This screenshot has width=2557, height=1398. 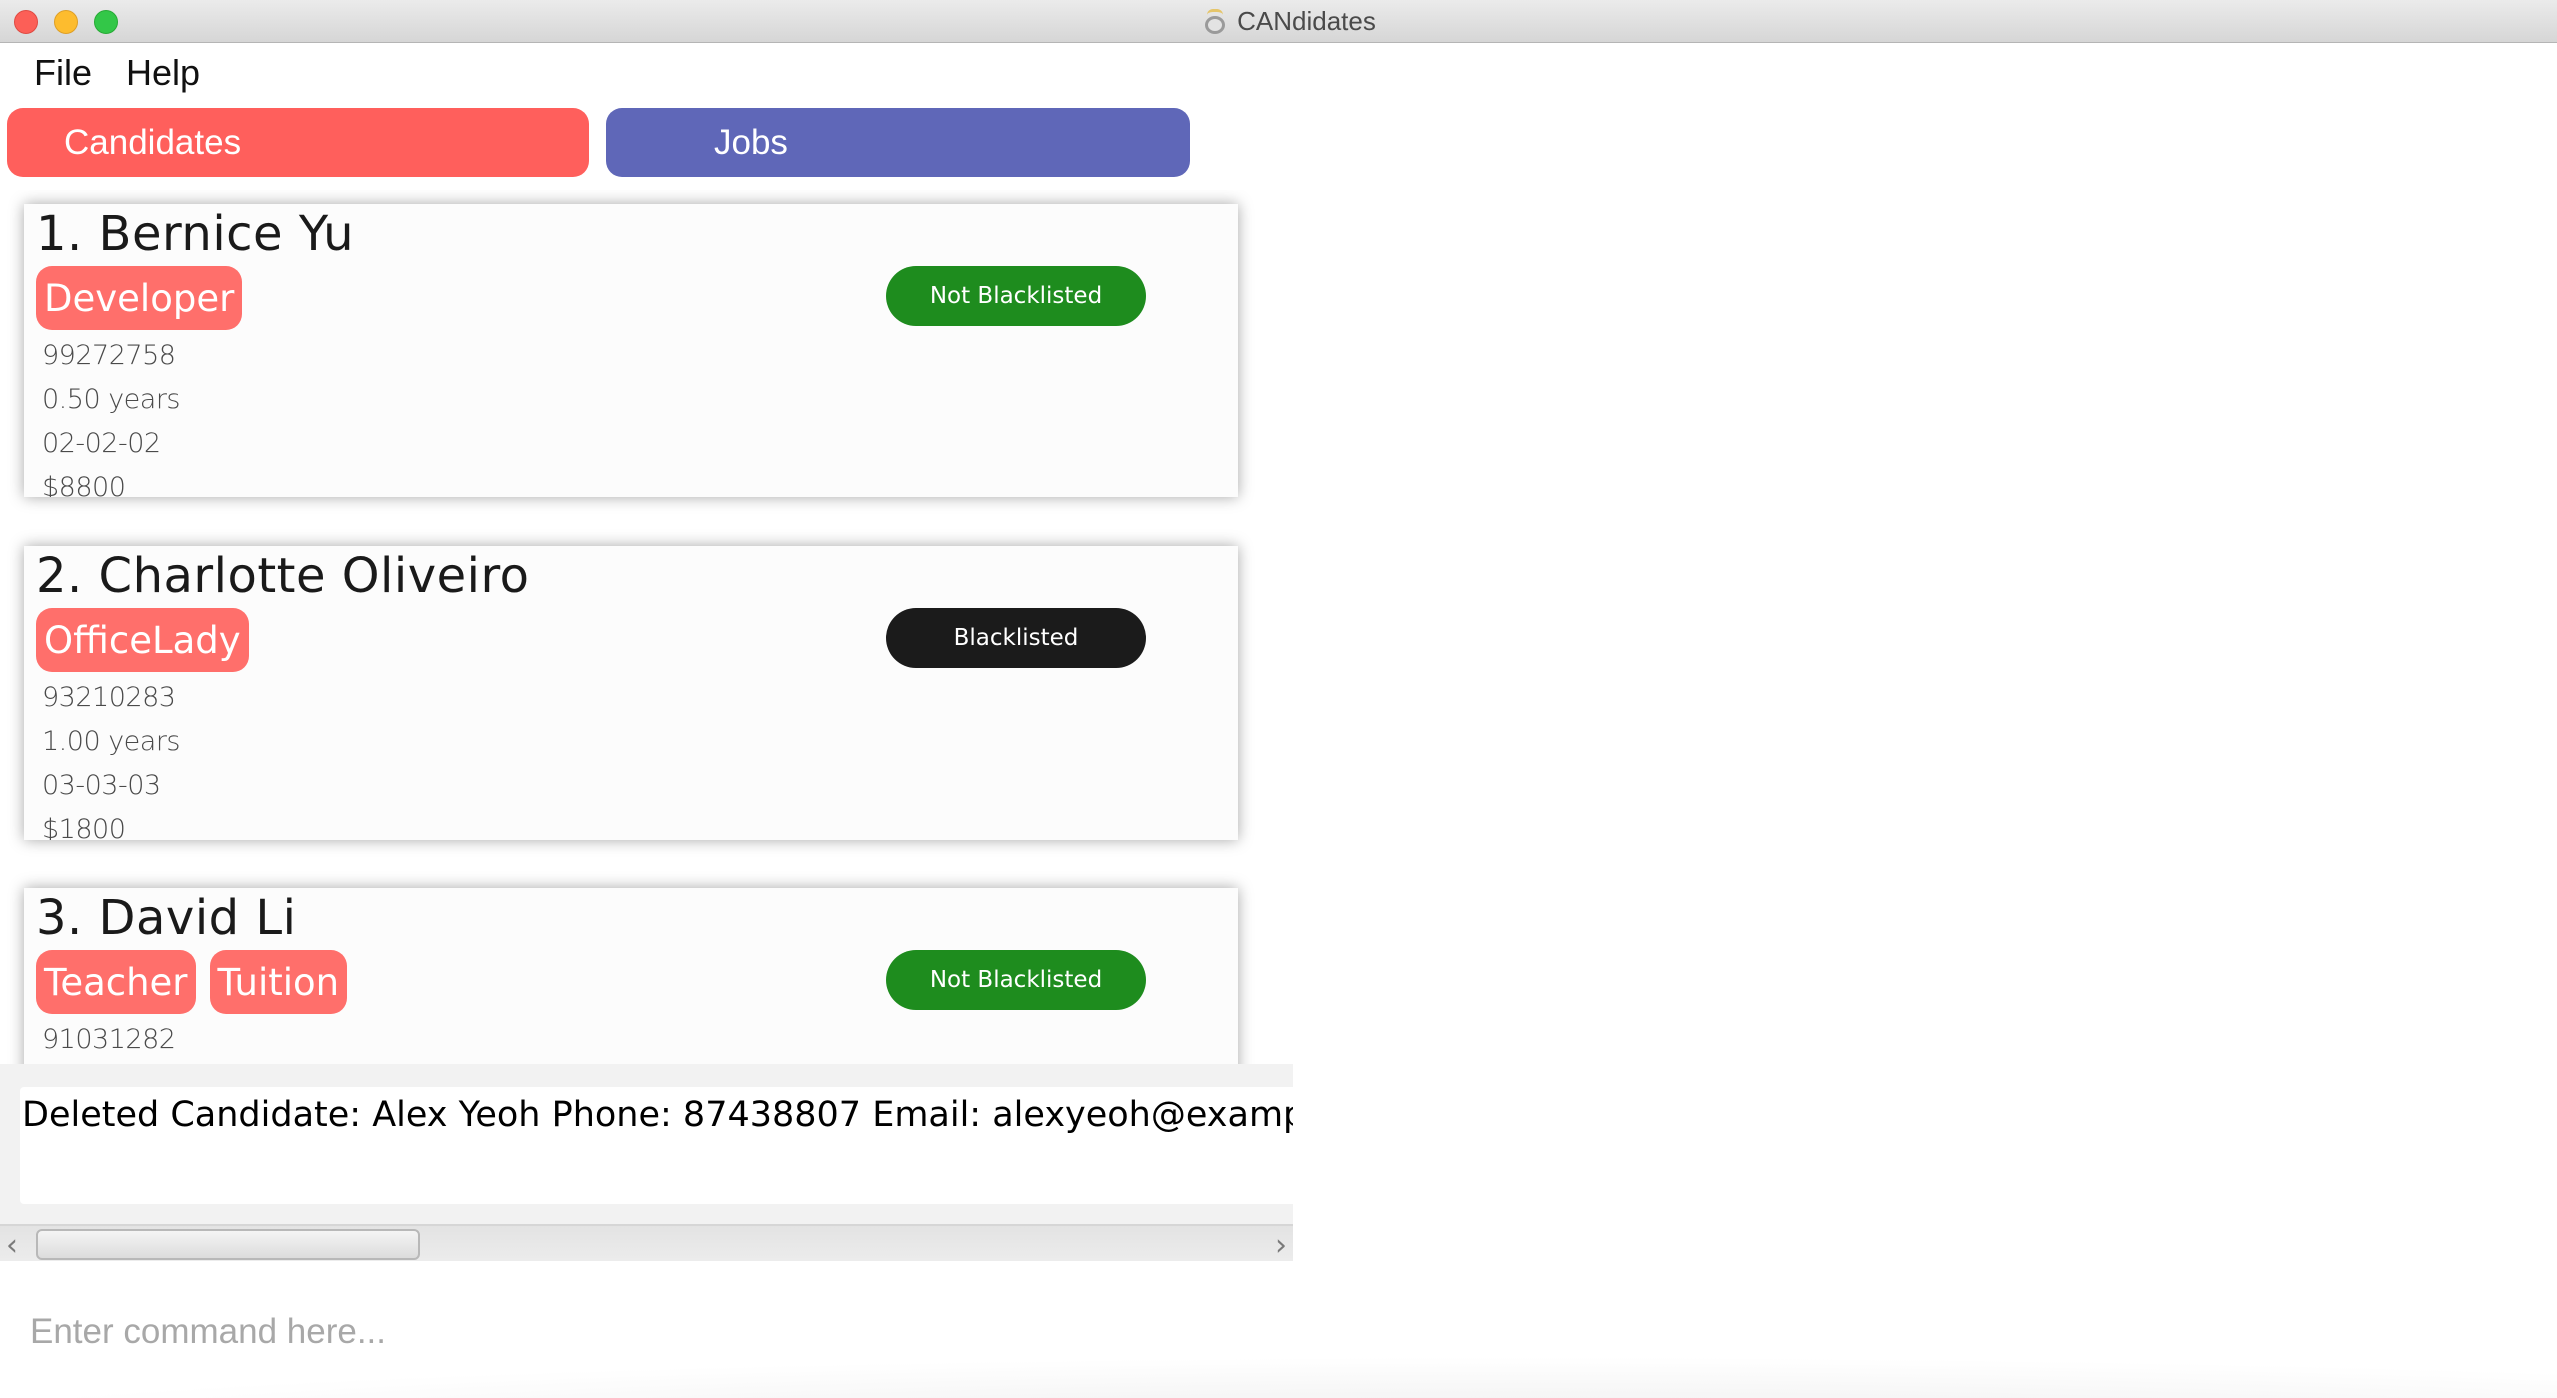 I want to click on window-title: CANdidates, so click(x=1306, y=21).